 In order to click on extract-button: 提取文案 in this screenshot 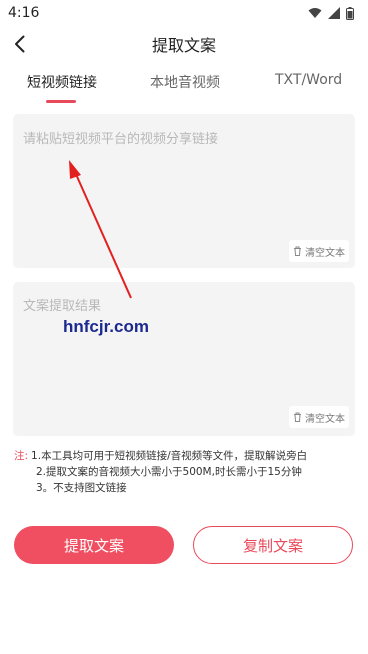, I will do `click(94, 545)`.